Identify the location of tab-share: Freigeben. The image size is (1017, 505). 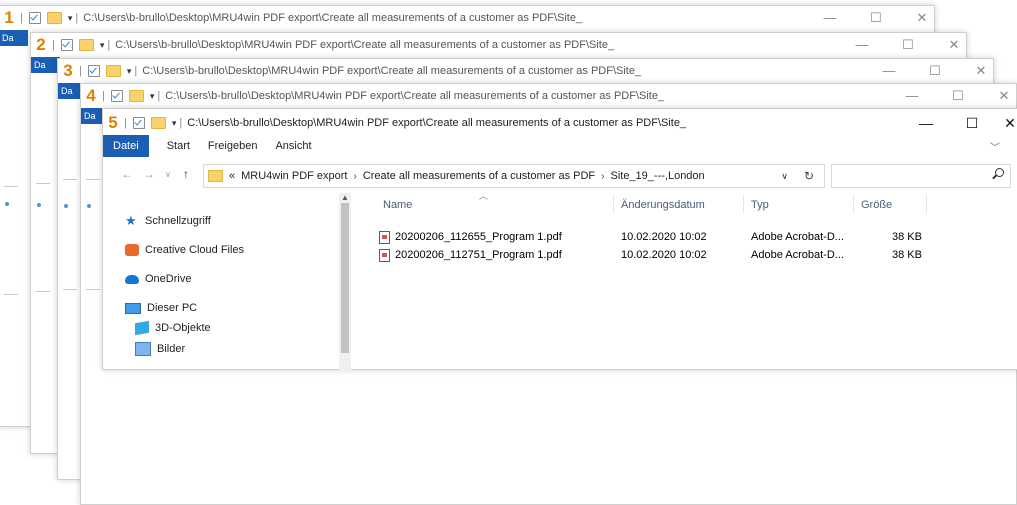
(233, 146).